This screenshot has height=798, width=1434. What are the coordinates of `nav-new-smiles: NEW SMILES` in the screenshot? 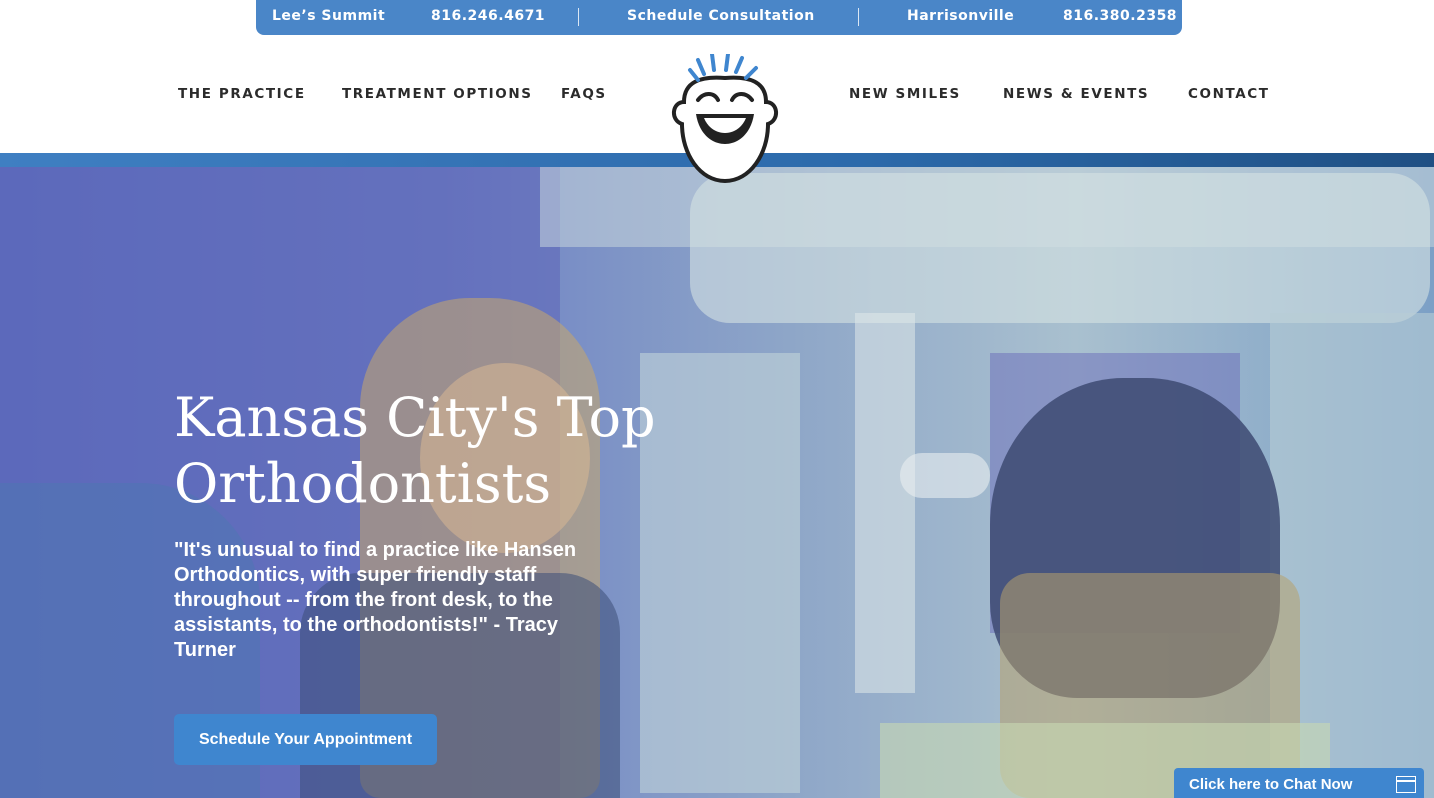 It's located at (905, 94).